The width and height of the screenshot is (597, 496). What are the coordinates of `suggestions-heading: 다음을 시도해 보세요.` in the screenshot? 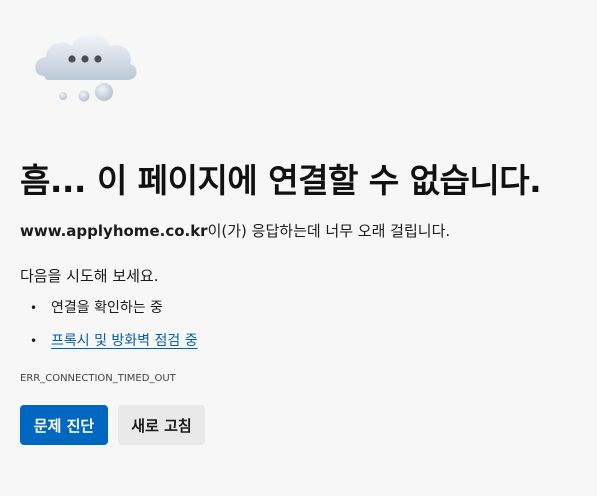 It's located at (89, 276).